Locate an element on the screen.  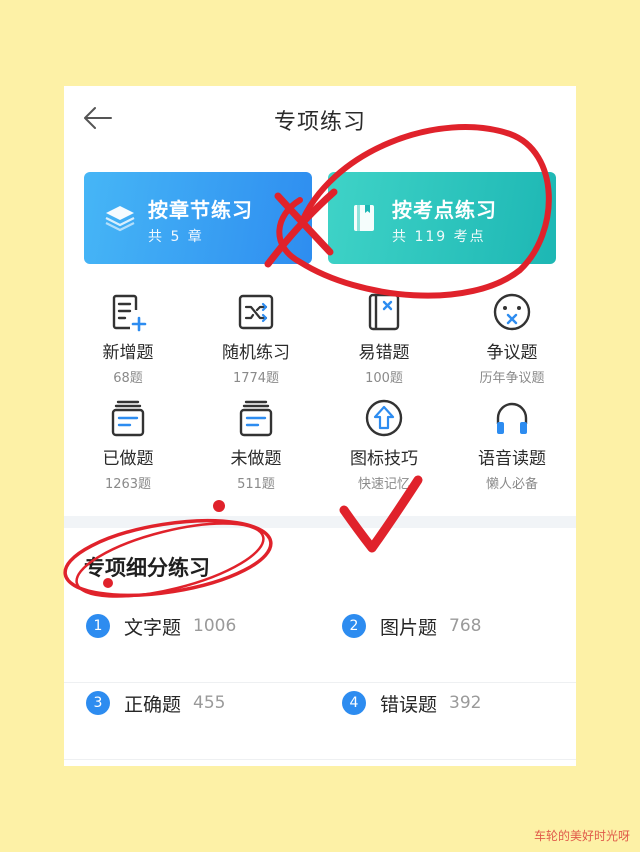
grid-sub: 1774题 is located at coordinates (256, 378).